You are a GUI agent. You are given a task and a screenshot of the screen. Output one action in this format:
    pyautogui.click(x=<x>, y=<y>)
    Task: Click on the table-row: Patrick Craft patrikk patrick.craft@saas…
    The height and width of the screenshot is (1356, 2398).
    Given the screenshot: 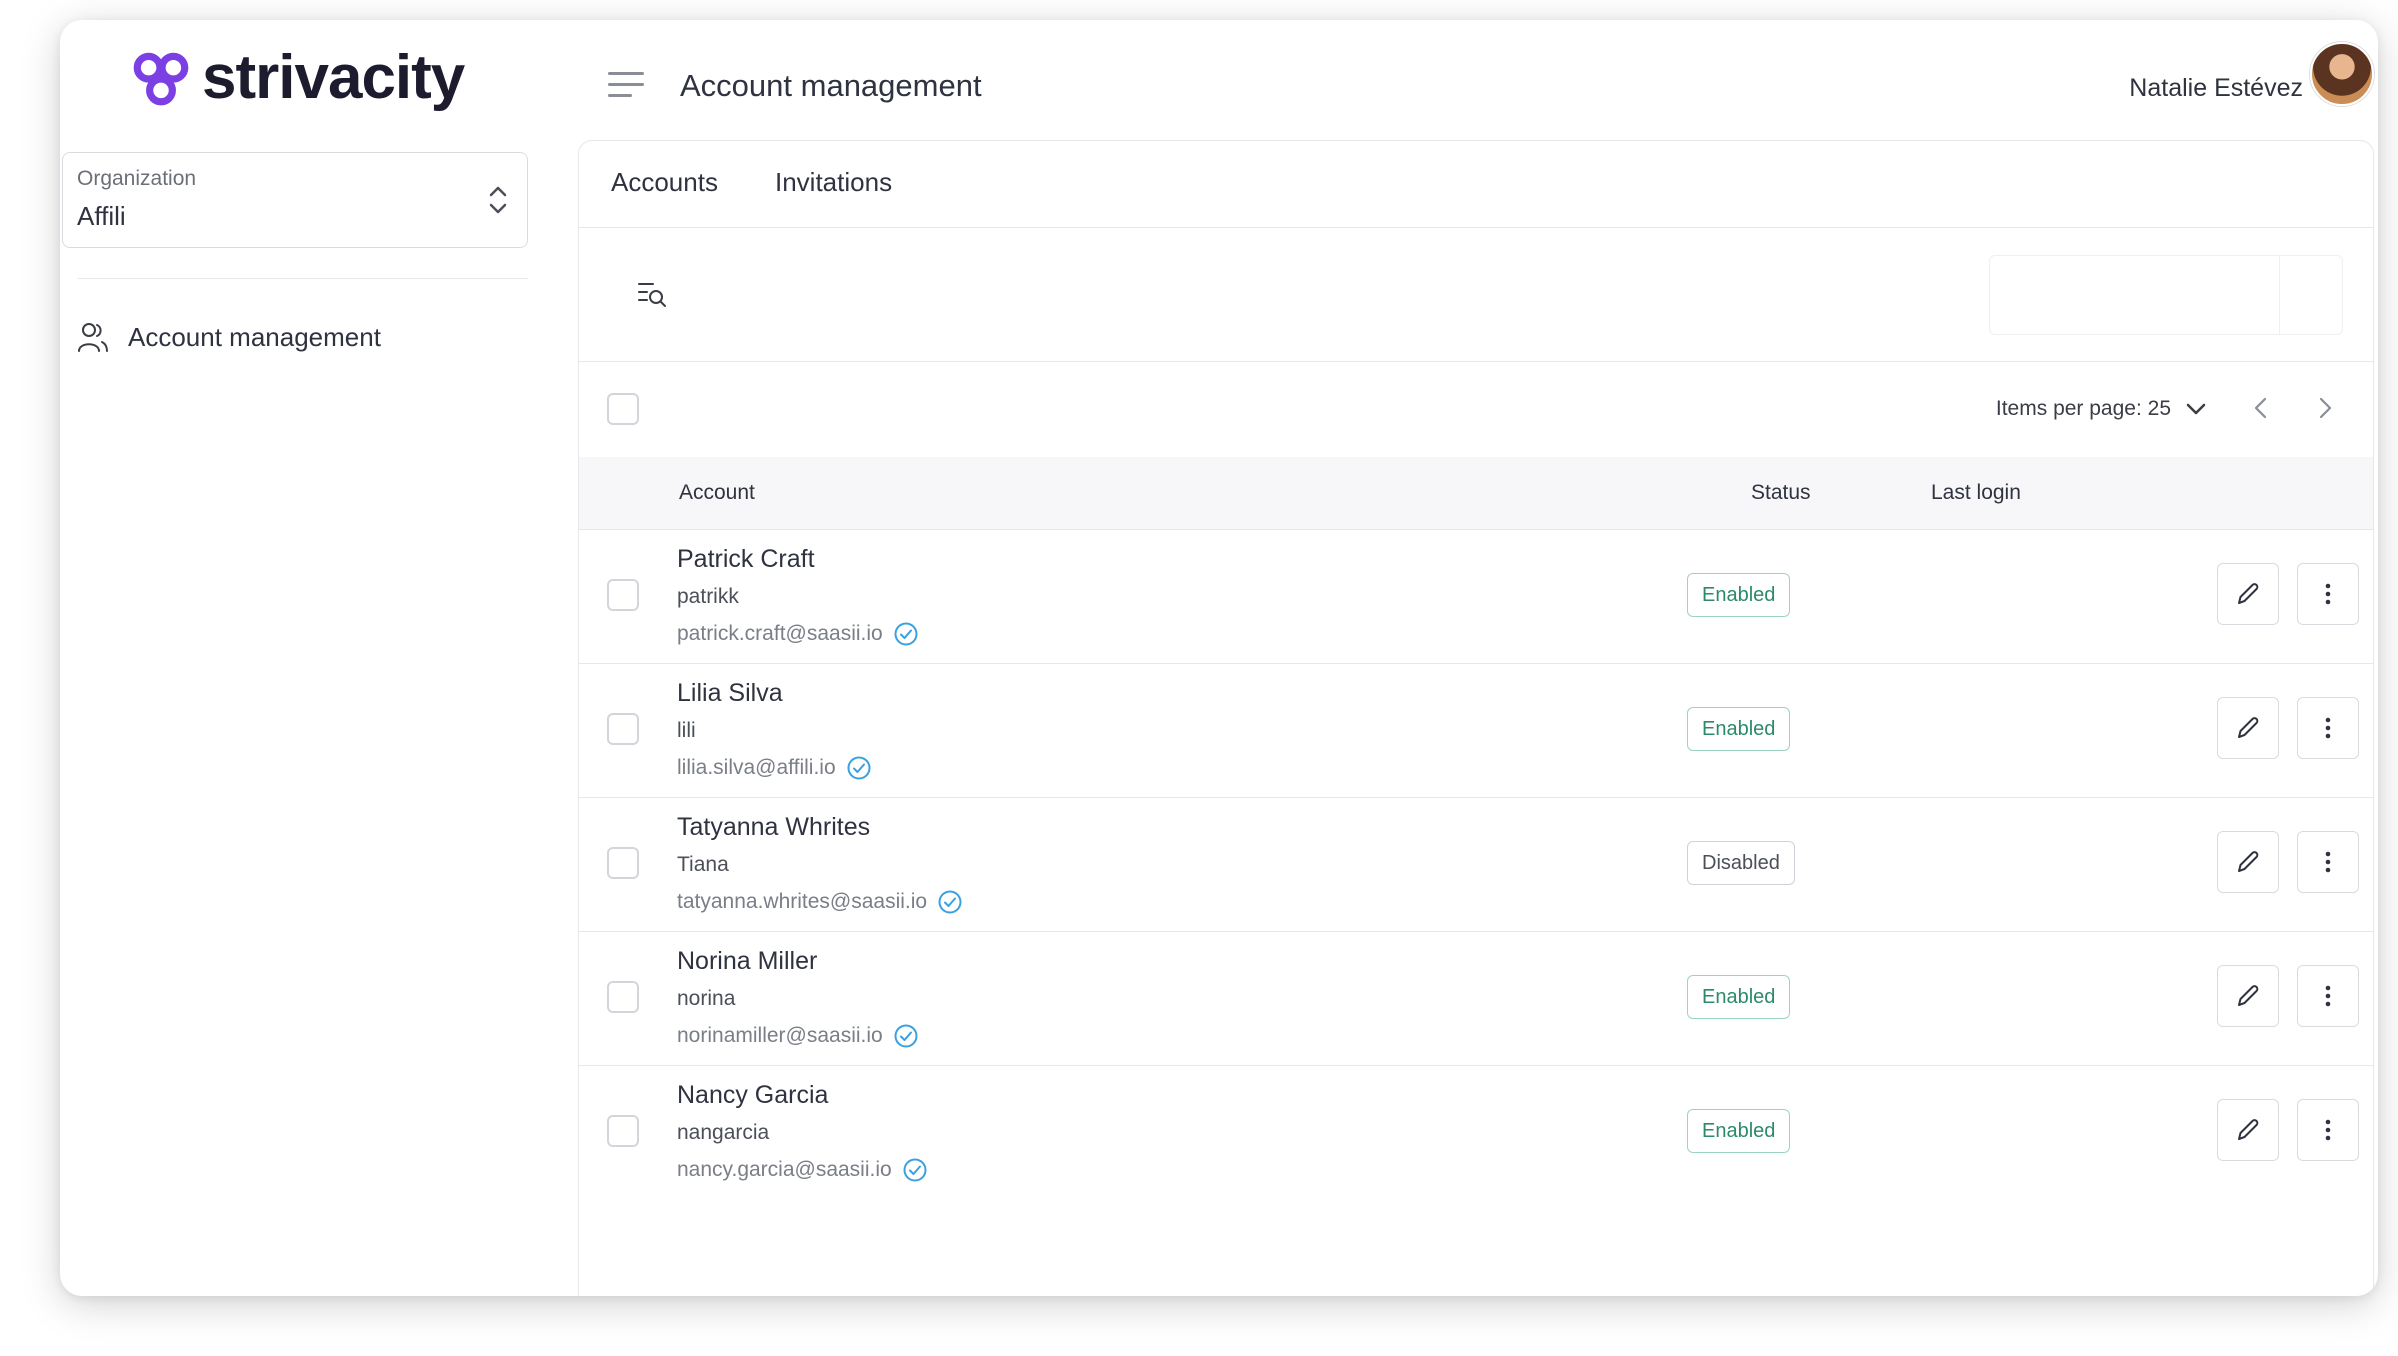 What is the action you would take?
    pyautogui.click(x=1476, y=596)
    